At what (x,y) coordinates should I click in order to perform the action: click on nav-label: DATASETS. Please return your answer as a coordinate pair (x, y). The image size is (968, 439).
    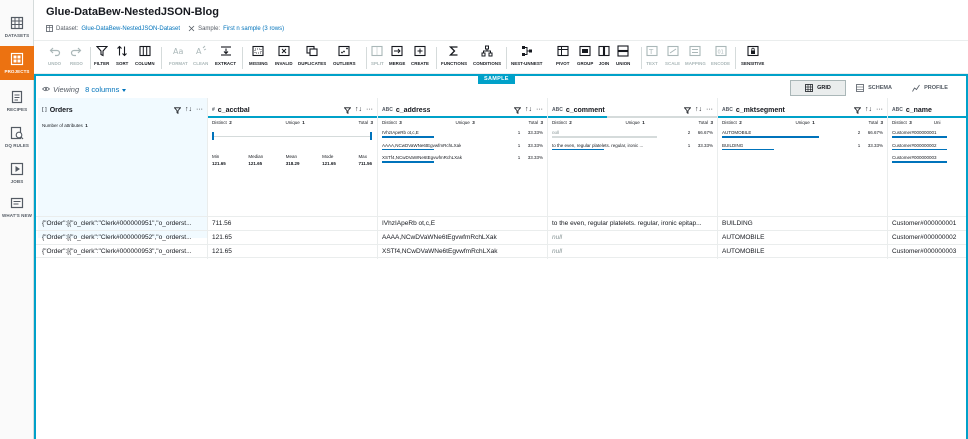
    Looking at the image, I should click on (17, 35).